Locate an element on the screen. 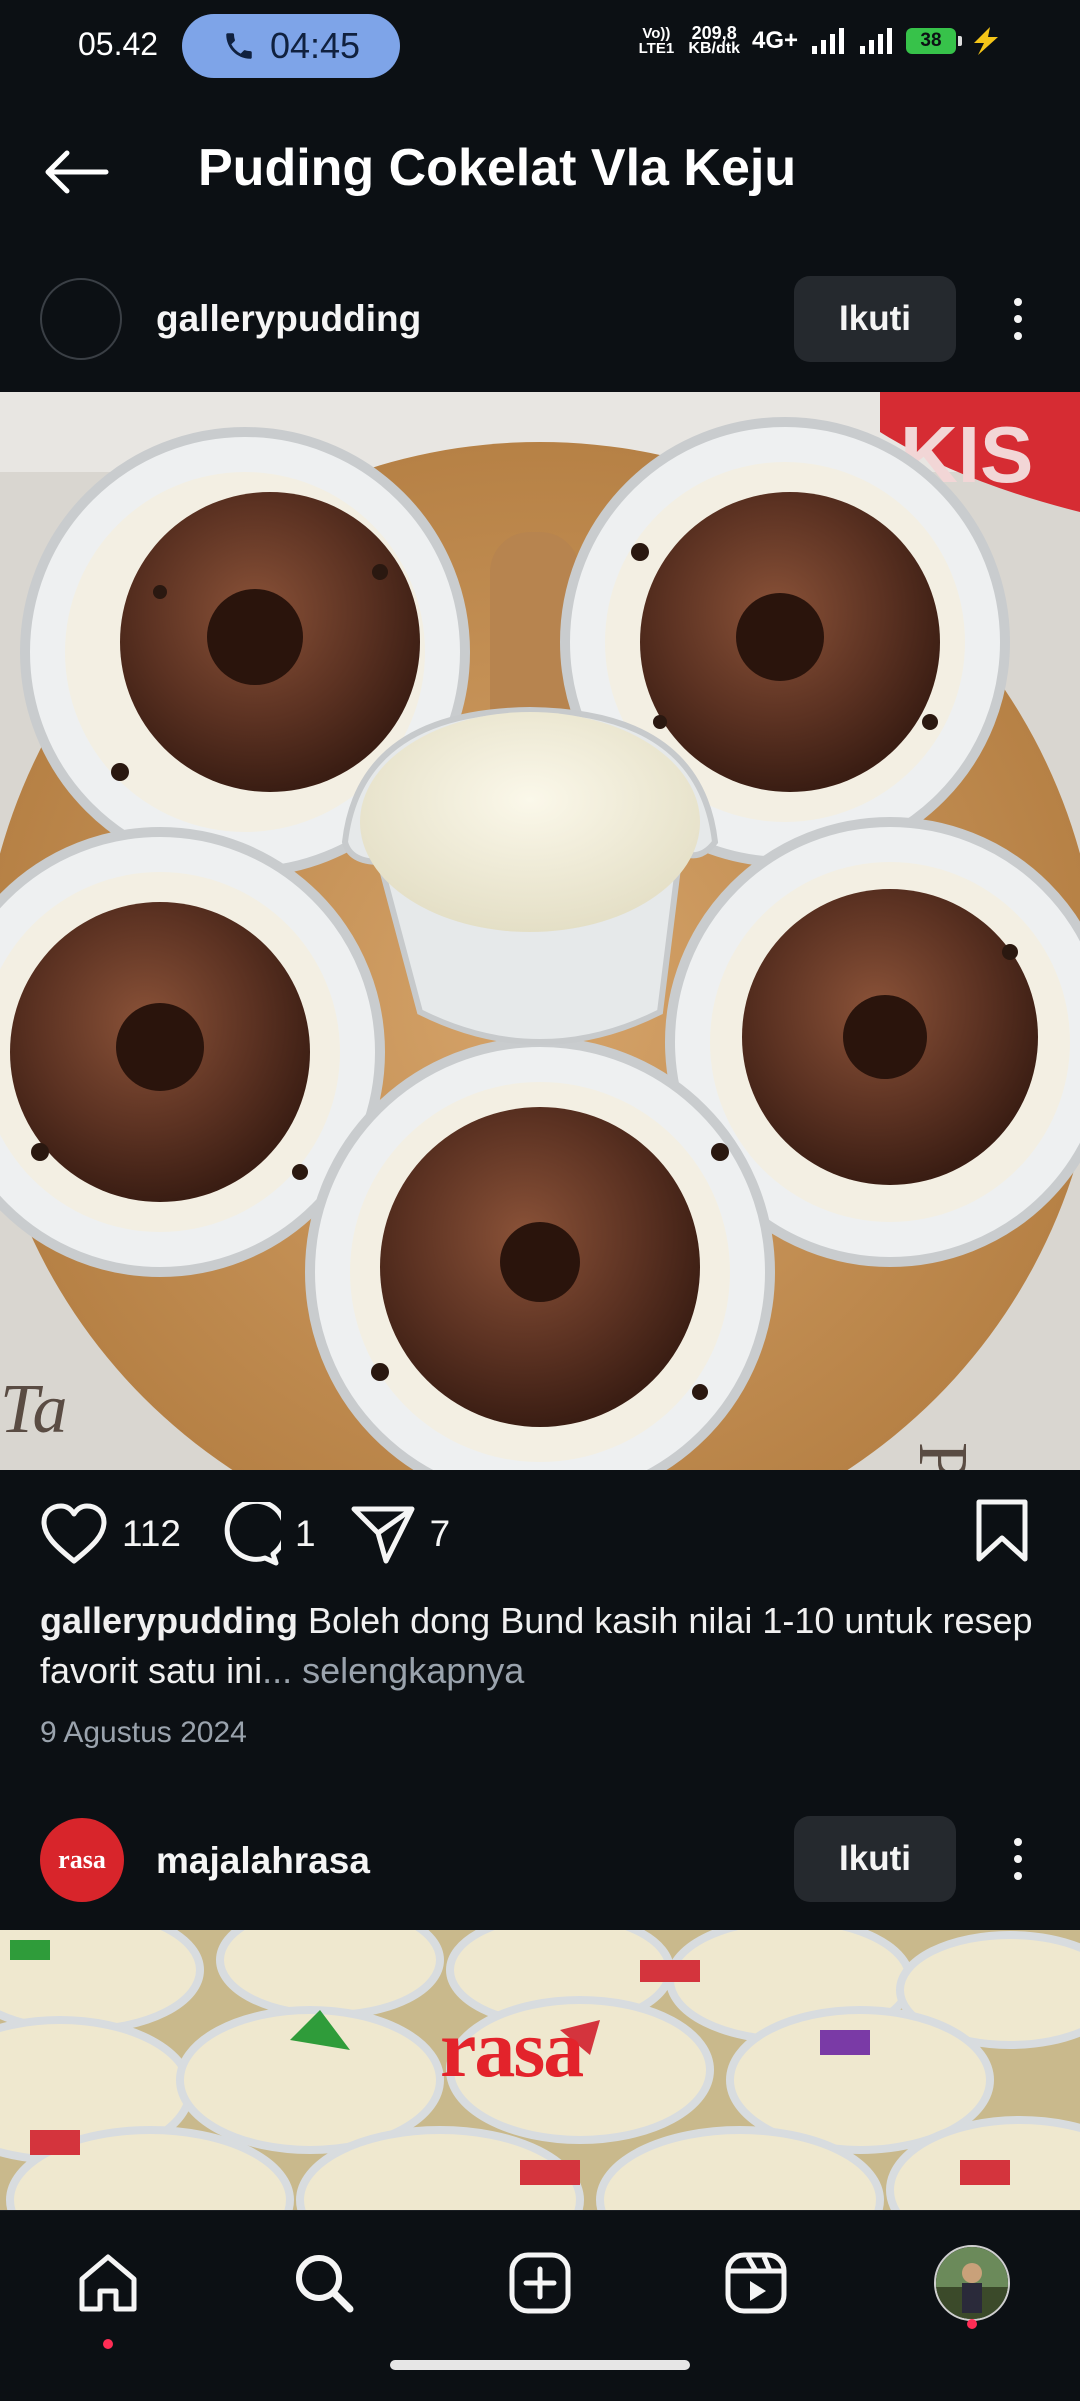  search-icon is located at coordinates (325, 2284).